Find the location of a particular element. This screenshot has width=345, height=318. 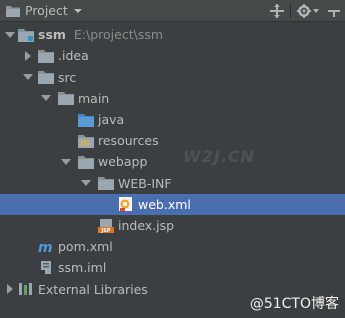

project-folder-icon is located at coordinates (13, 11).